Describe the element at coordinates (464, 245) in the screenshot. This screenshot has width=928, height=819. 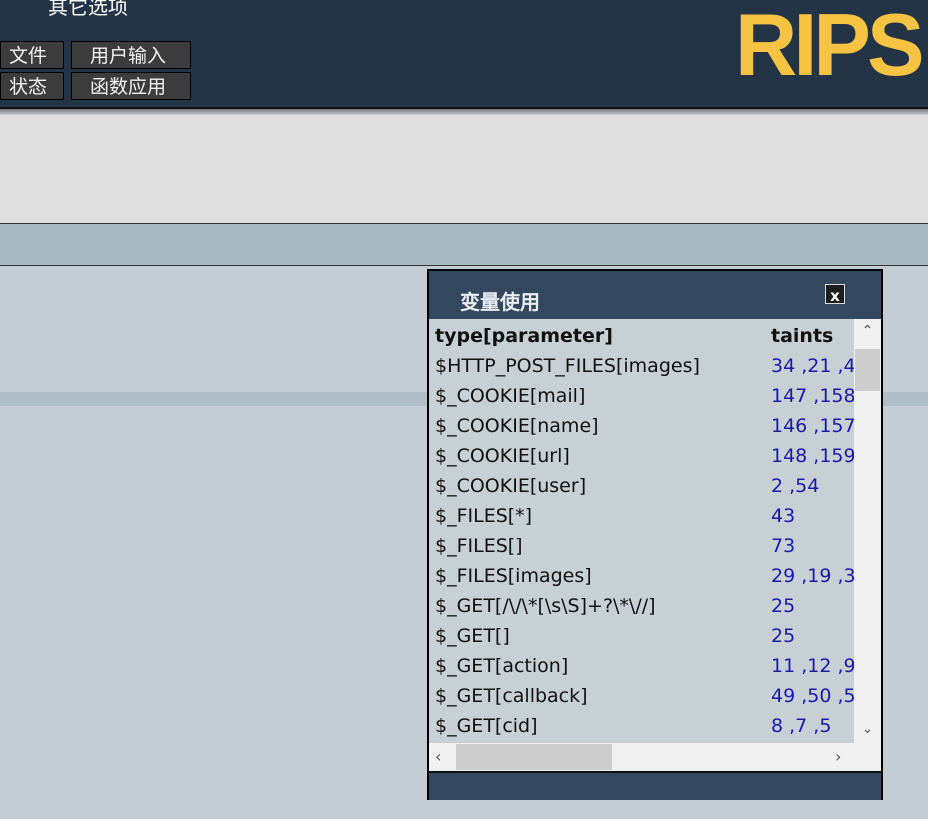
I see `info-strip` at that location.